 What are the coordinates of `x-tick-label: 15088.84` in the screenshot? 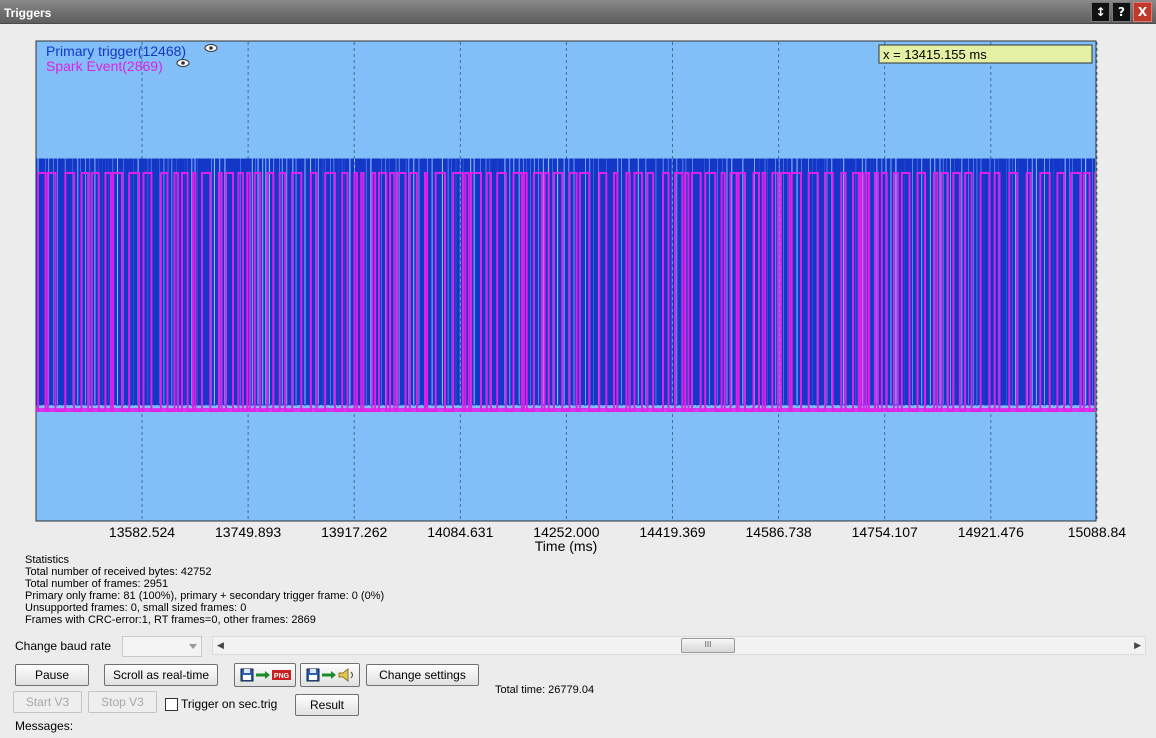 It's located at (1097, 532).